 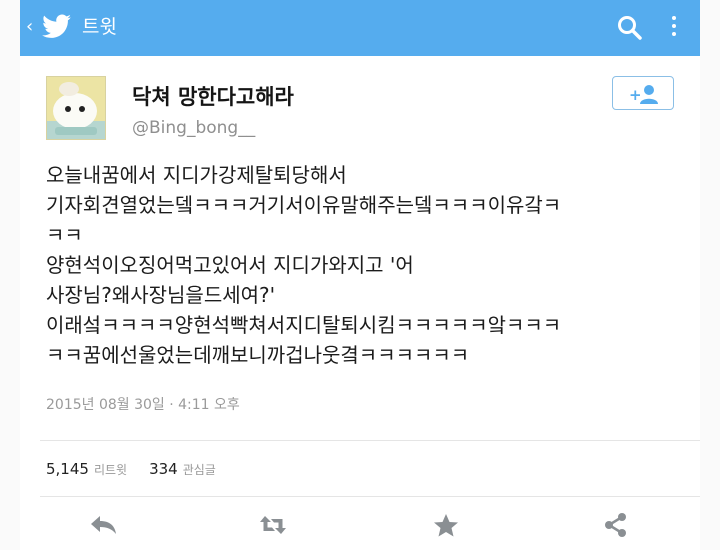 I want to click on follow-button: +, so click(x=643, y=93).